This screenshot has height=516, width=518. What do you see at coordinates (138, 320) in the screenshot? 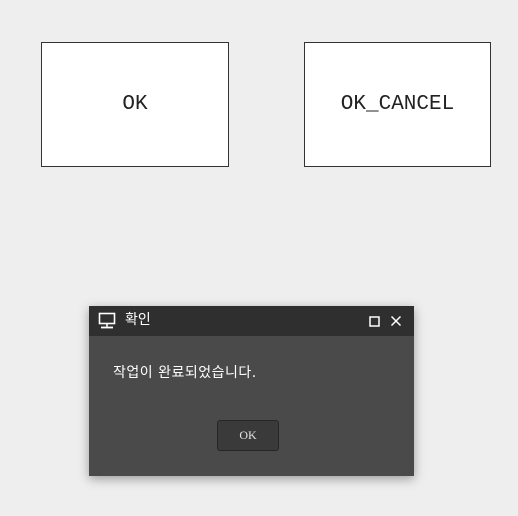
I see `dialog-title: 확인` at bounding box center [138, 320].